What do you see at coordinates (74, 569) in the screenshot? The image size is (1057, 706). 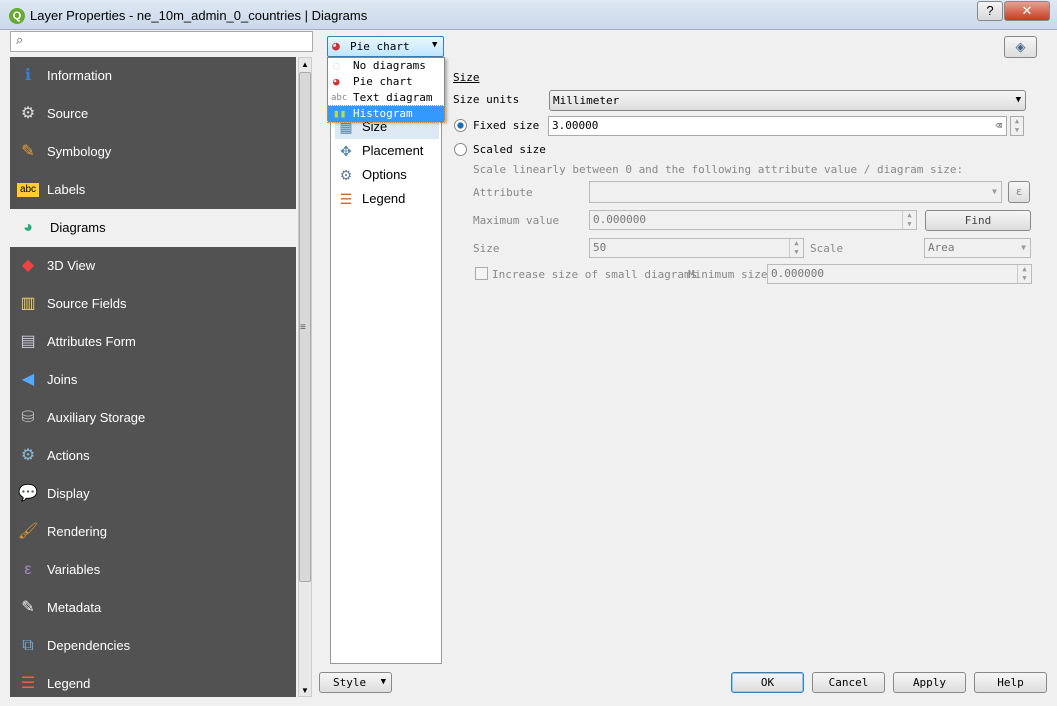 I see `sidebar-item-label: Variables` at bounding box center [74, 569].